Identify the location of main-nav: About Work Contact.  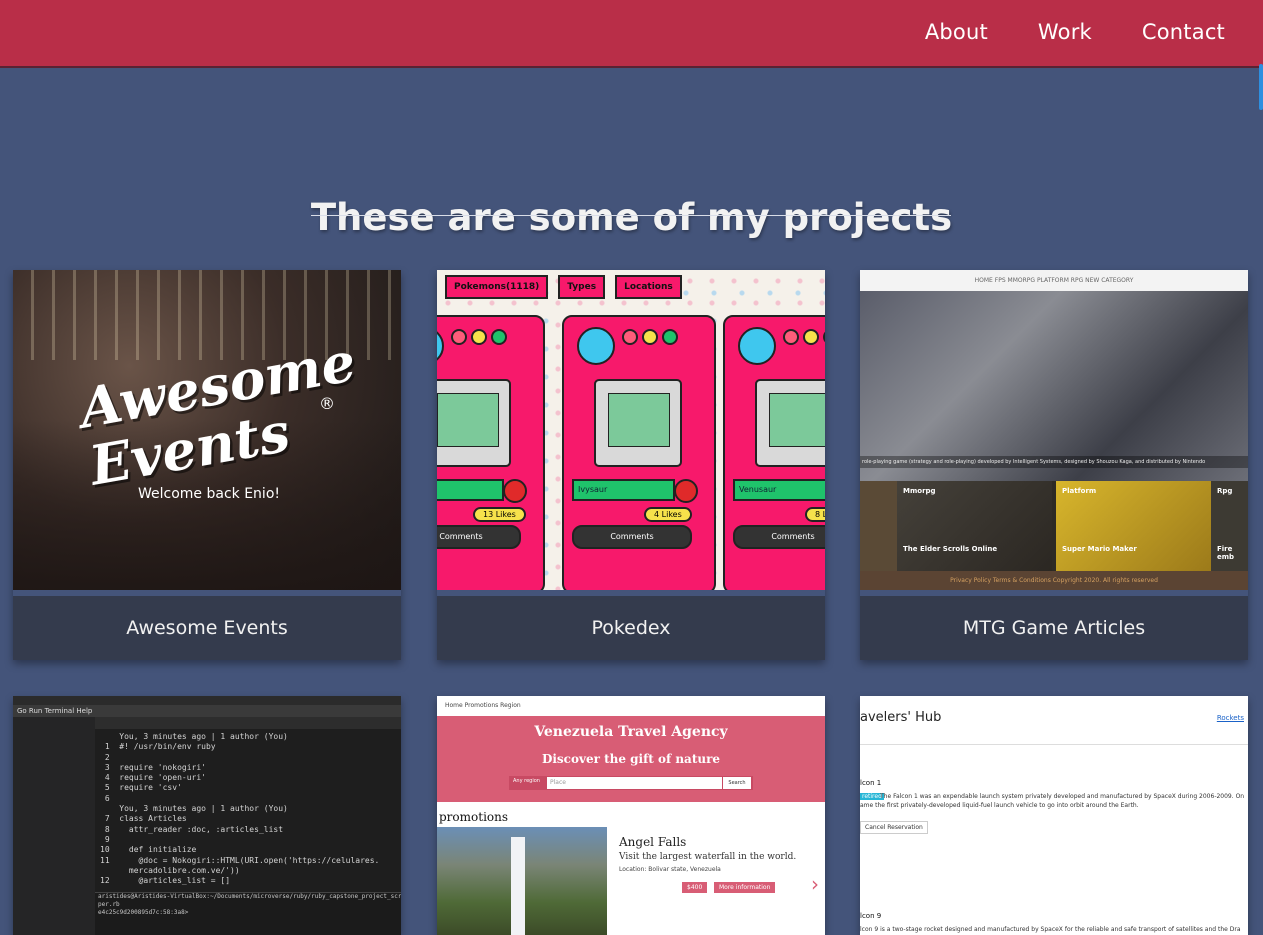
(1050, 32).